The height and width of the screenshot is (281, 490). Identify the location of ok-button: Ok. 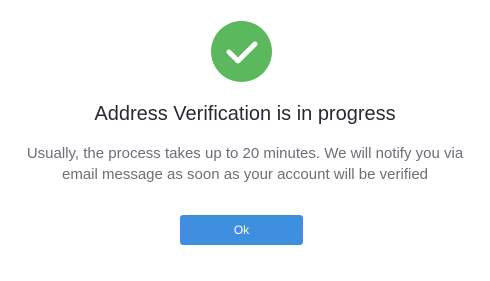
(241, 230).